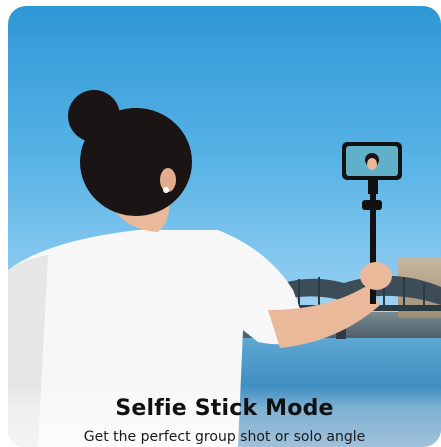 Image resolution: width=441 pixels, height=447 pixels. Describe the element at coordinates (224, 408) in the screenshot. I see `banner-title: Selfie Stick Mode` at that location.